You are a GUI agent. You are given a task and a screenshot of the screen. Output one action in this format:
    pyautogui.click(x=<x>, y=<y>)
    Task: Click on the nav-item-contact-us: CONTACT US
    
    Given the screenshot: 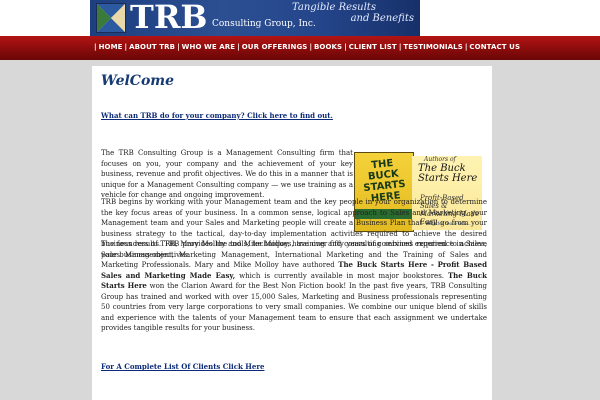 What is the action you would take?
    pyautogui.click(x=494, y=47)
    